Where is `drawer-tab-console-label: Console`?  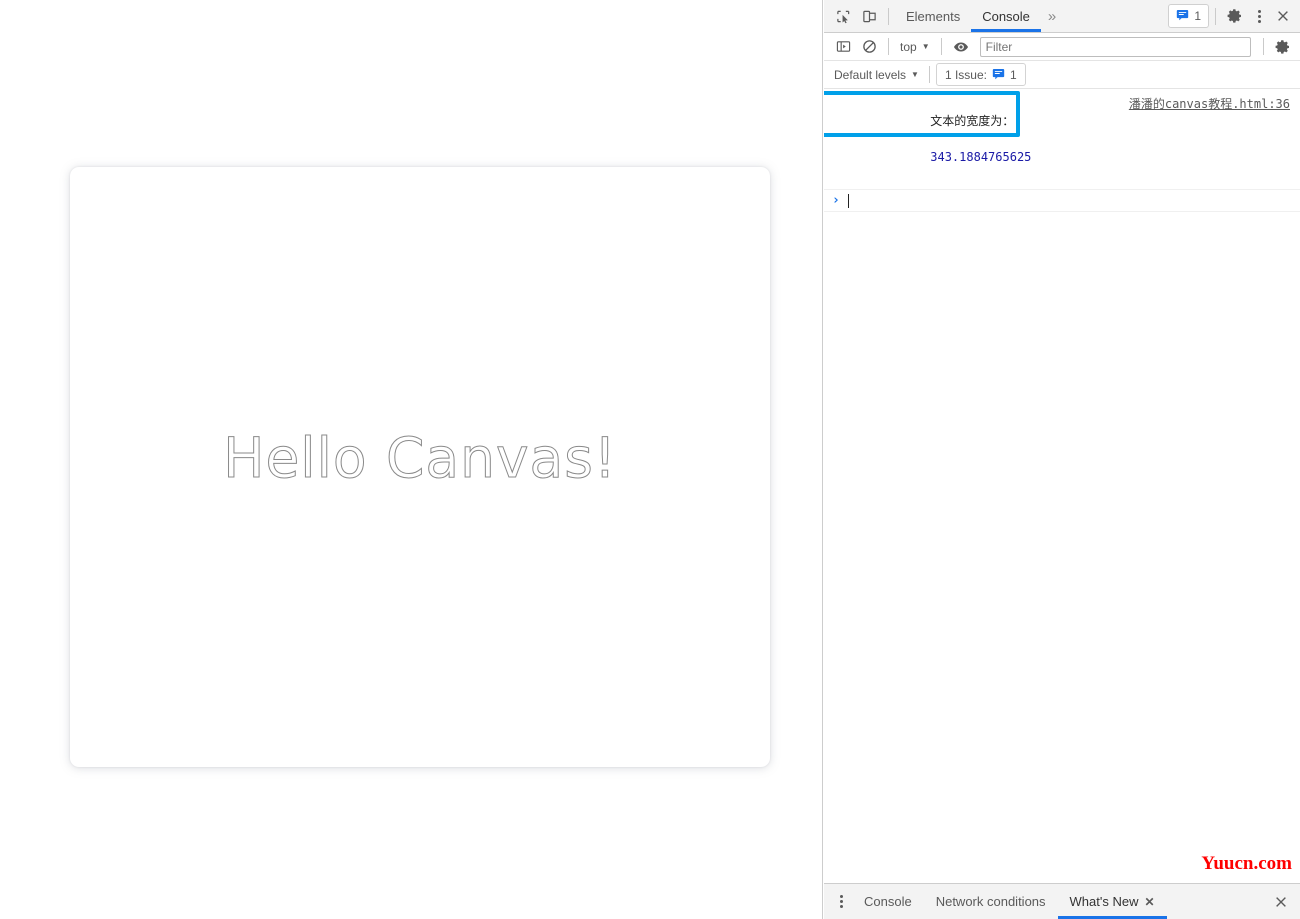
drawer-tab-console-label: Console is located at coordinates (888, 901).